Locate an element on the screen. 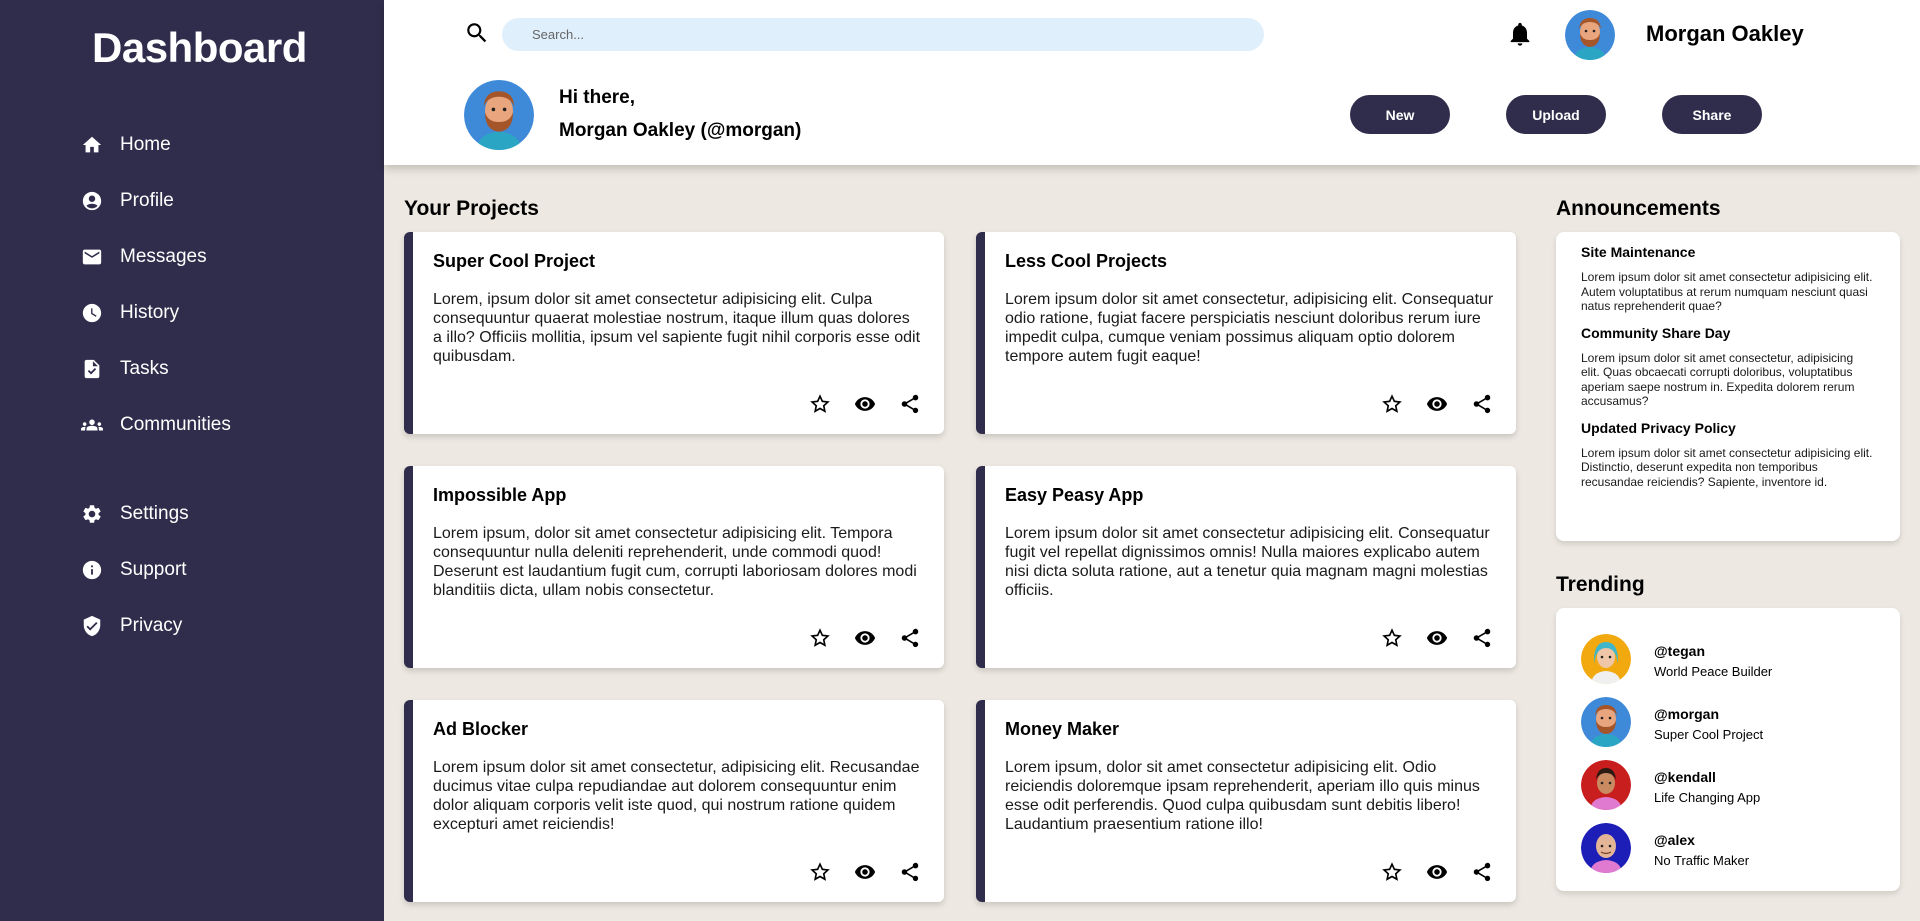 Image resolution: width=1920 pixels, height=921 pixels. profile-avatar is located at coordinates (499, 115).